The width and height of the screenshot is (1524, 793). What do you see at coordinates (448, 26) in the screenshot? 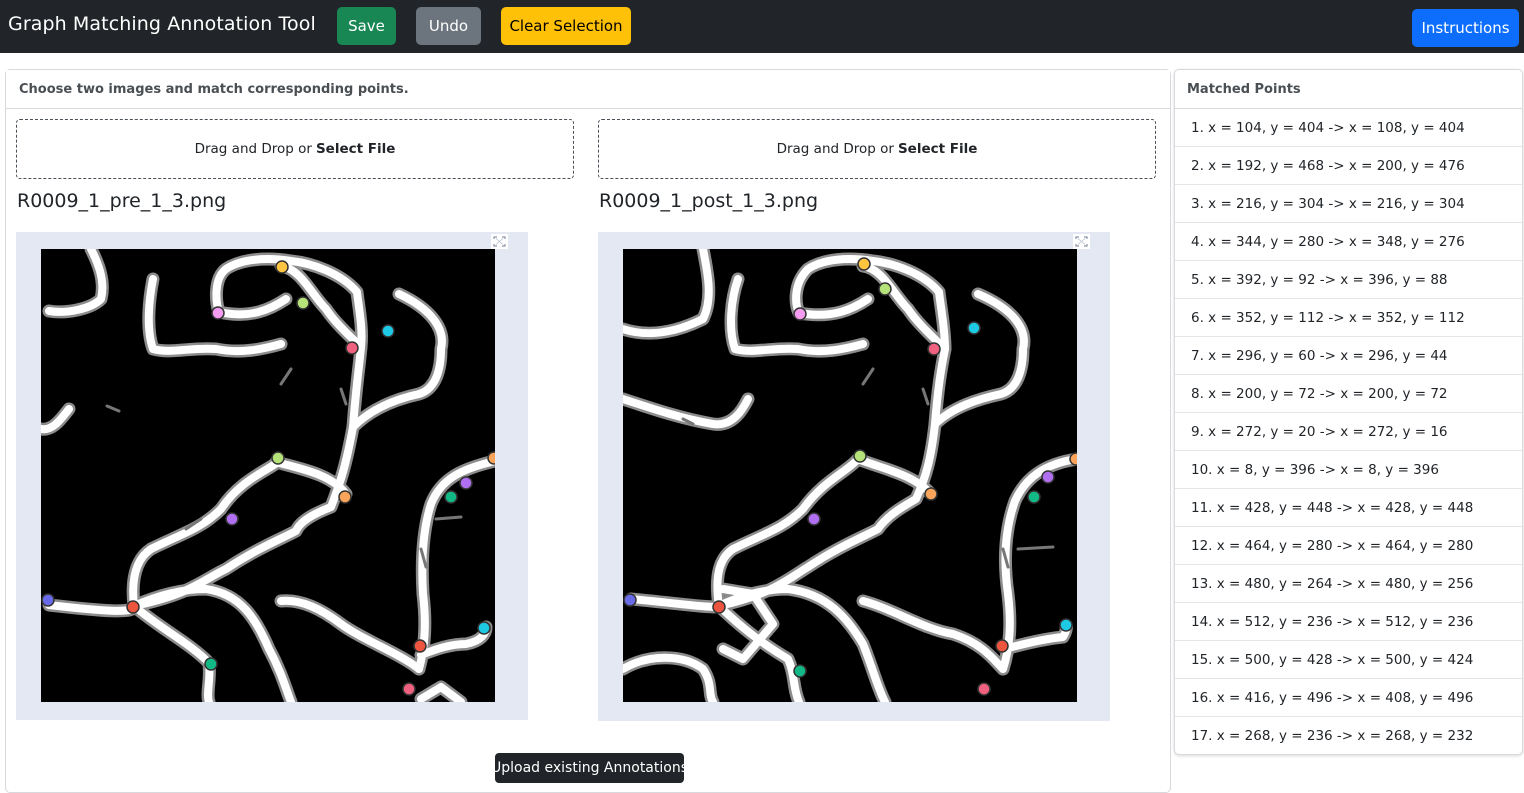
I see `undo-button: Undo` at bounding box center [448, 26].